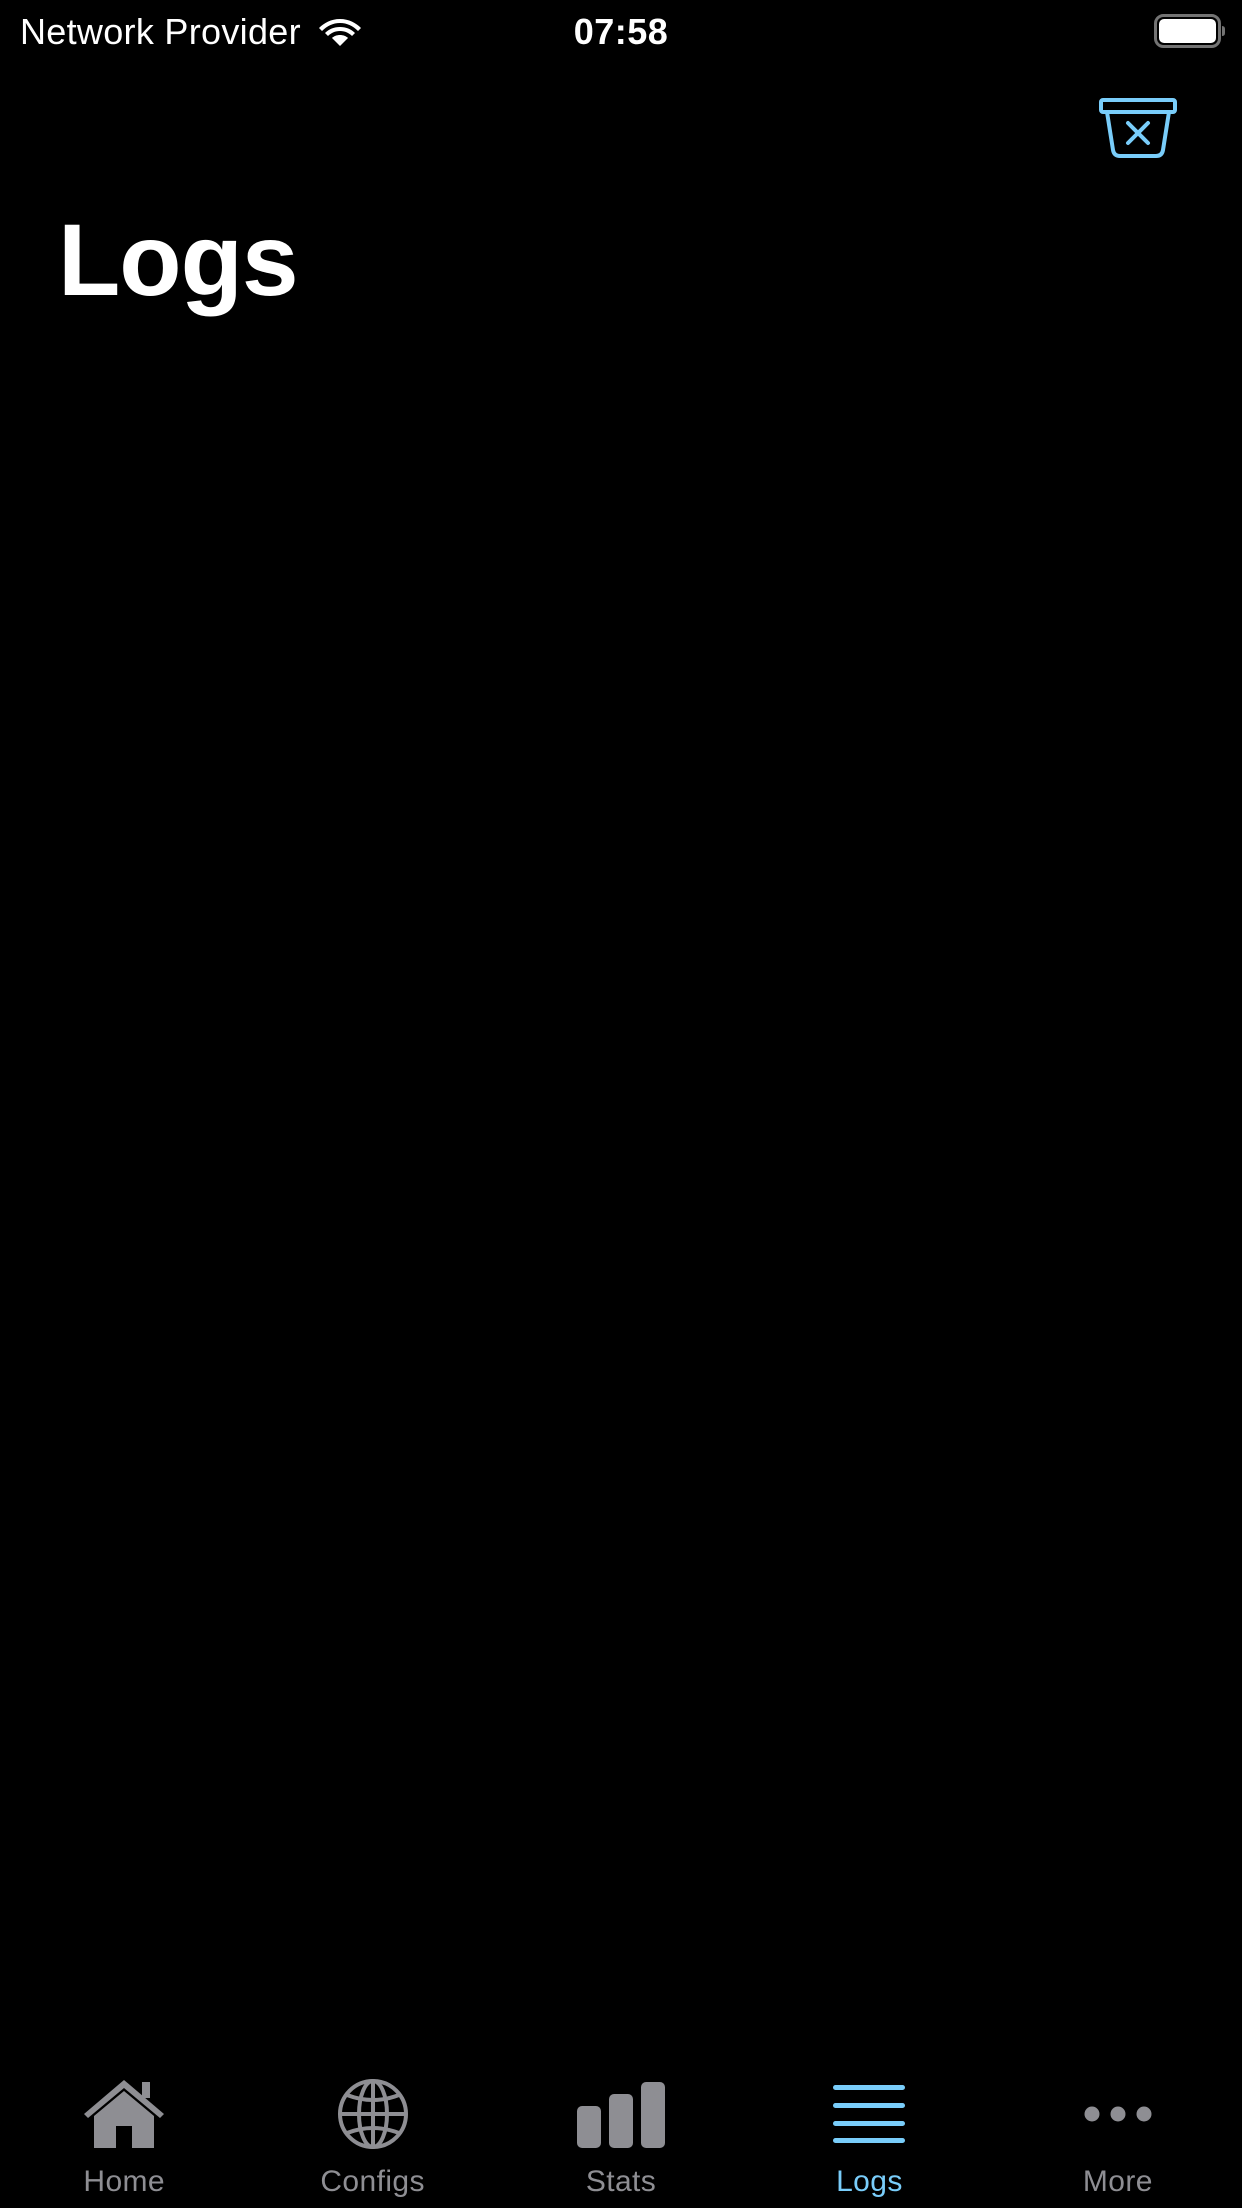  What do you see at coordinates (372, 2181) in the screenshot?
I see `tab-label-configs: Configs` at bounding box center [372, 2181].